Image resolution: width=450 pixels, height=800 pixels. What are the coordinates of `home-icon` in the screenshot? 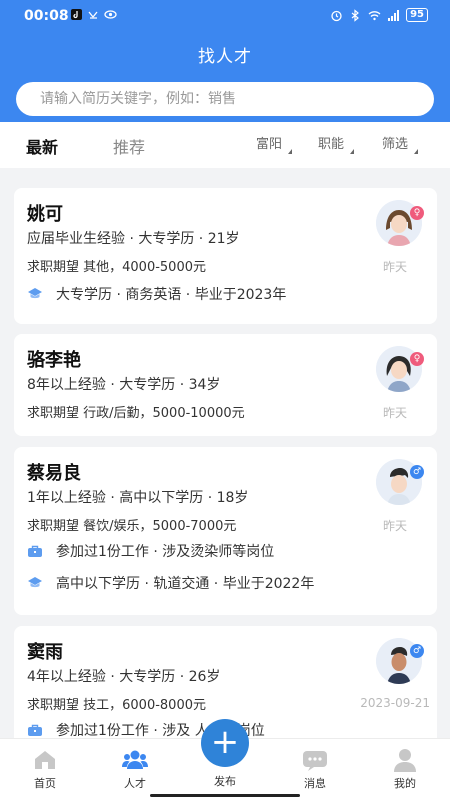 It's located at (45, 760).